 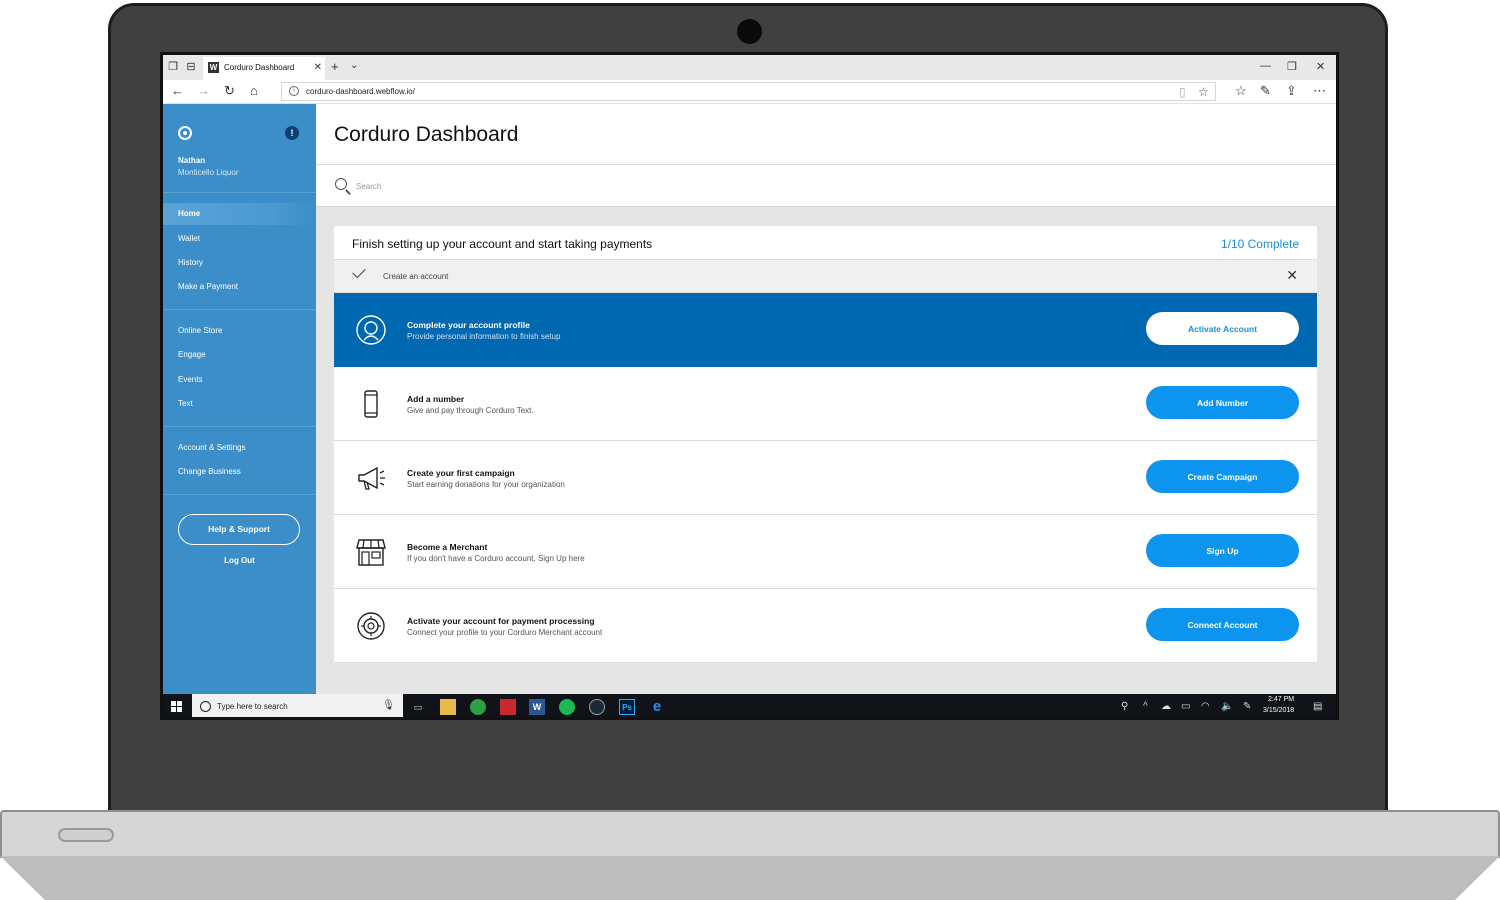 I want to click on close-icon: ✕, so click(x=1292, y=275).